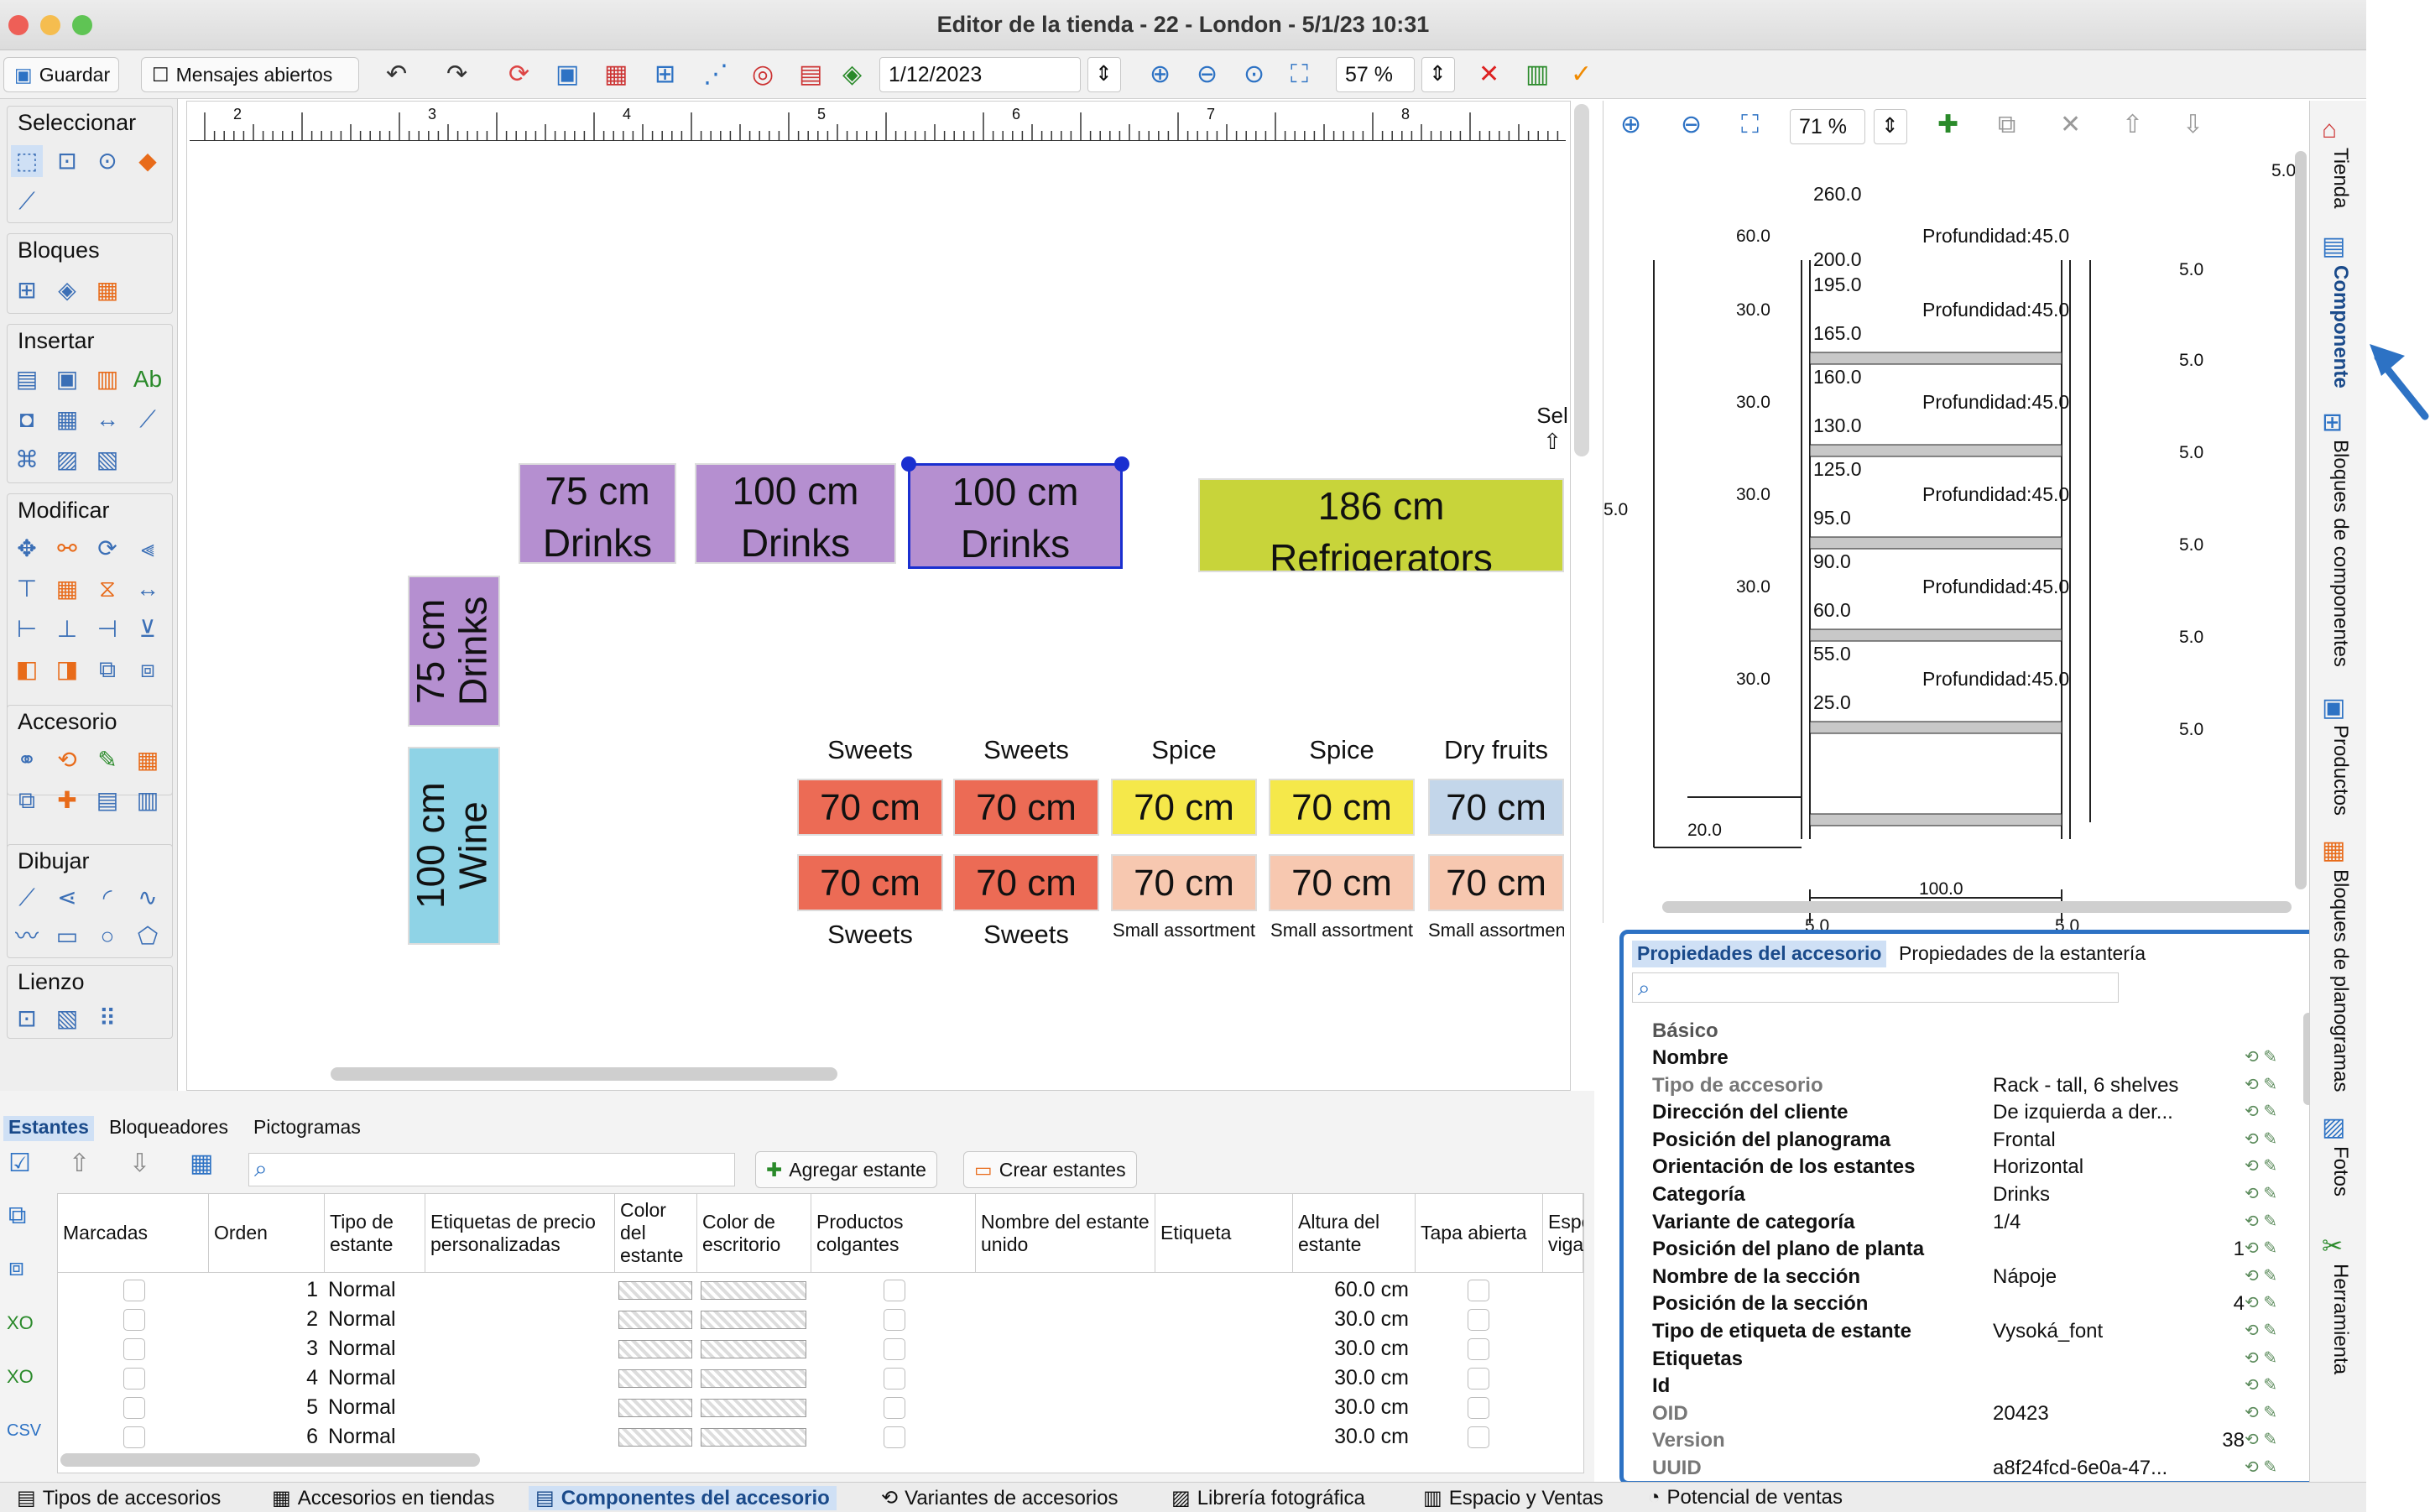 Image resolution: width=2430 pixels, height=1512 pixels. Describe the element at coordinates (383, 1498) in the screenshot. I see `tab-store-accessories: ▦ Accesorios en tiendas` at that location.